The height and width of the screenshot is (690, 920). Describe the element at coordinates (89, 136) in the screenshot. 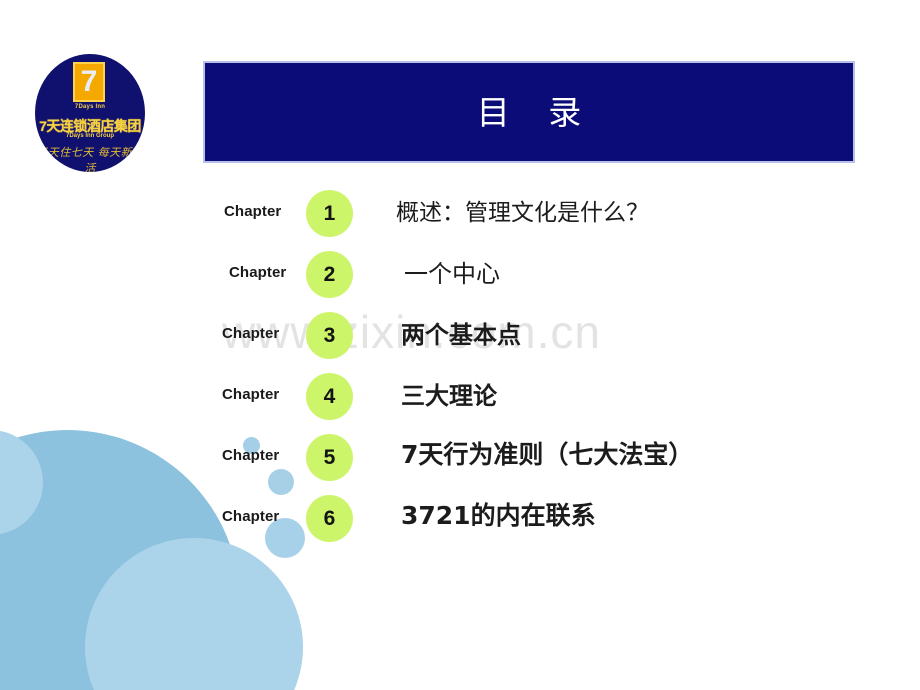

I see `logo-name-english: 7Days Inn Group` at that location.